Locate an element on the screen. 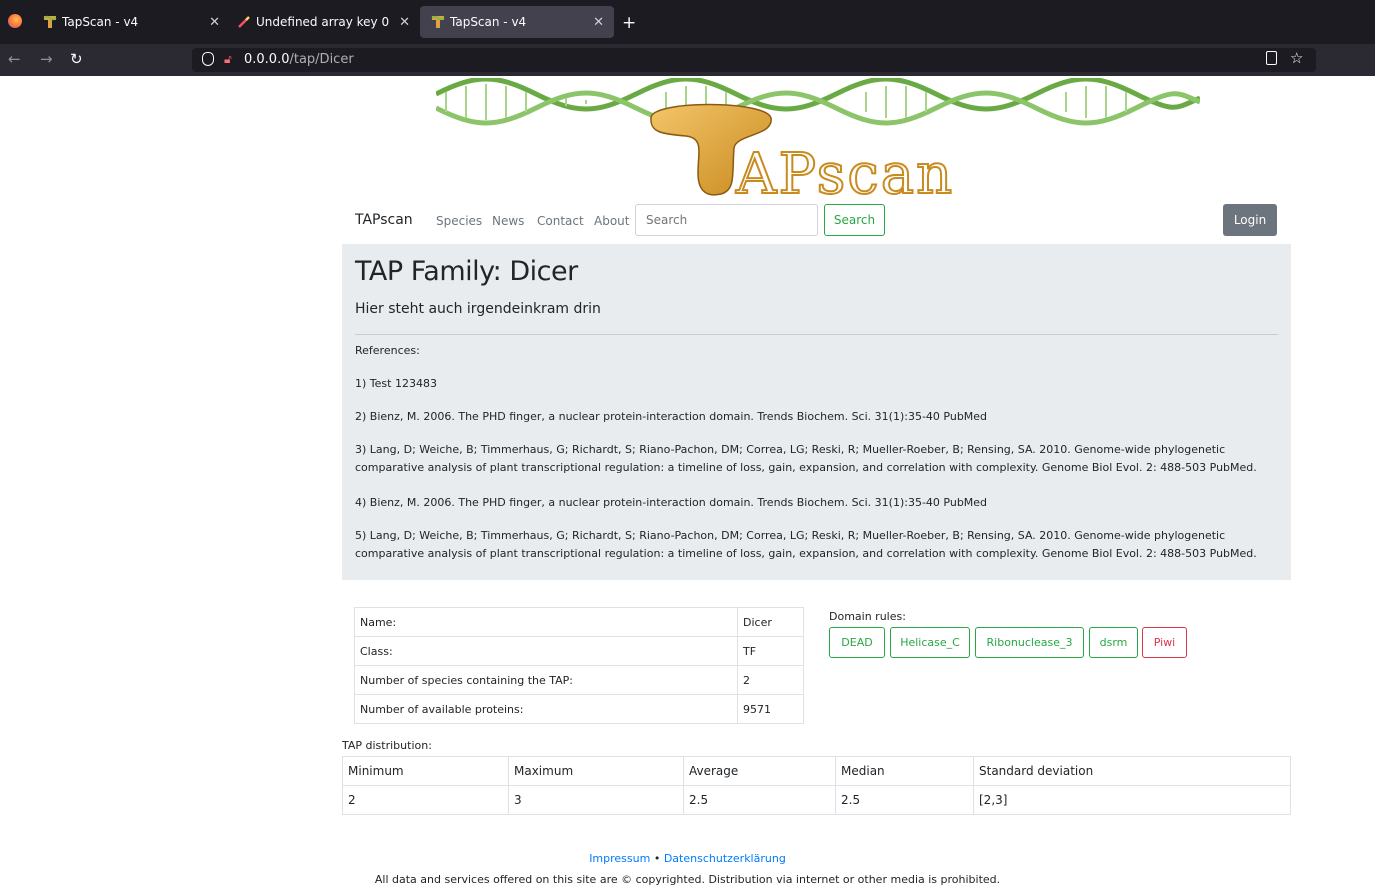 The height and width of the screenshot is (886, 1375). tab-2-label: Undefined array key 0 is located at coordinates (323, 22).